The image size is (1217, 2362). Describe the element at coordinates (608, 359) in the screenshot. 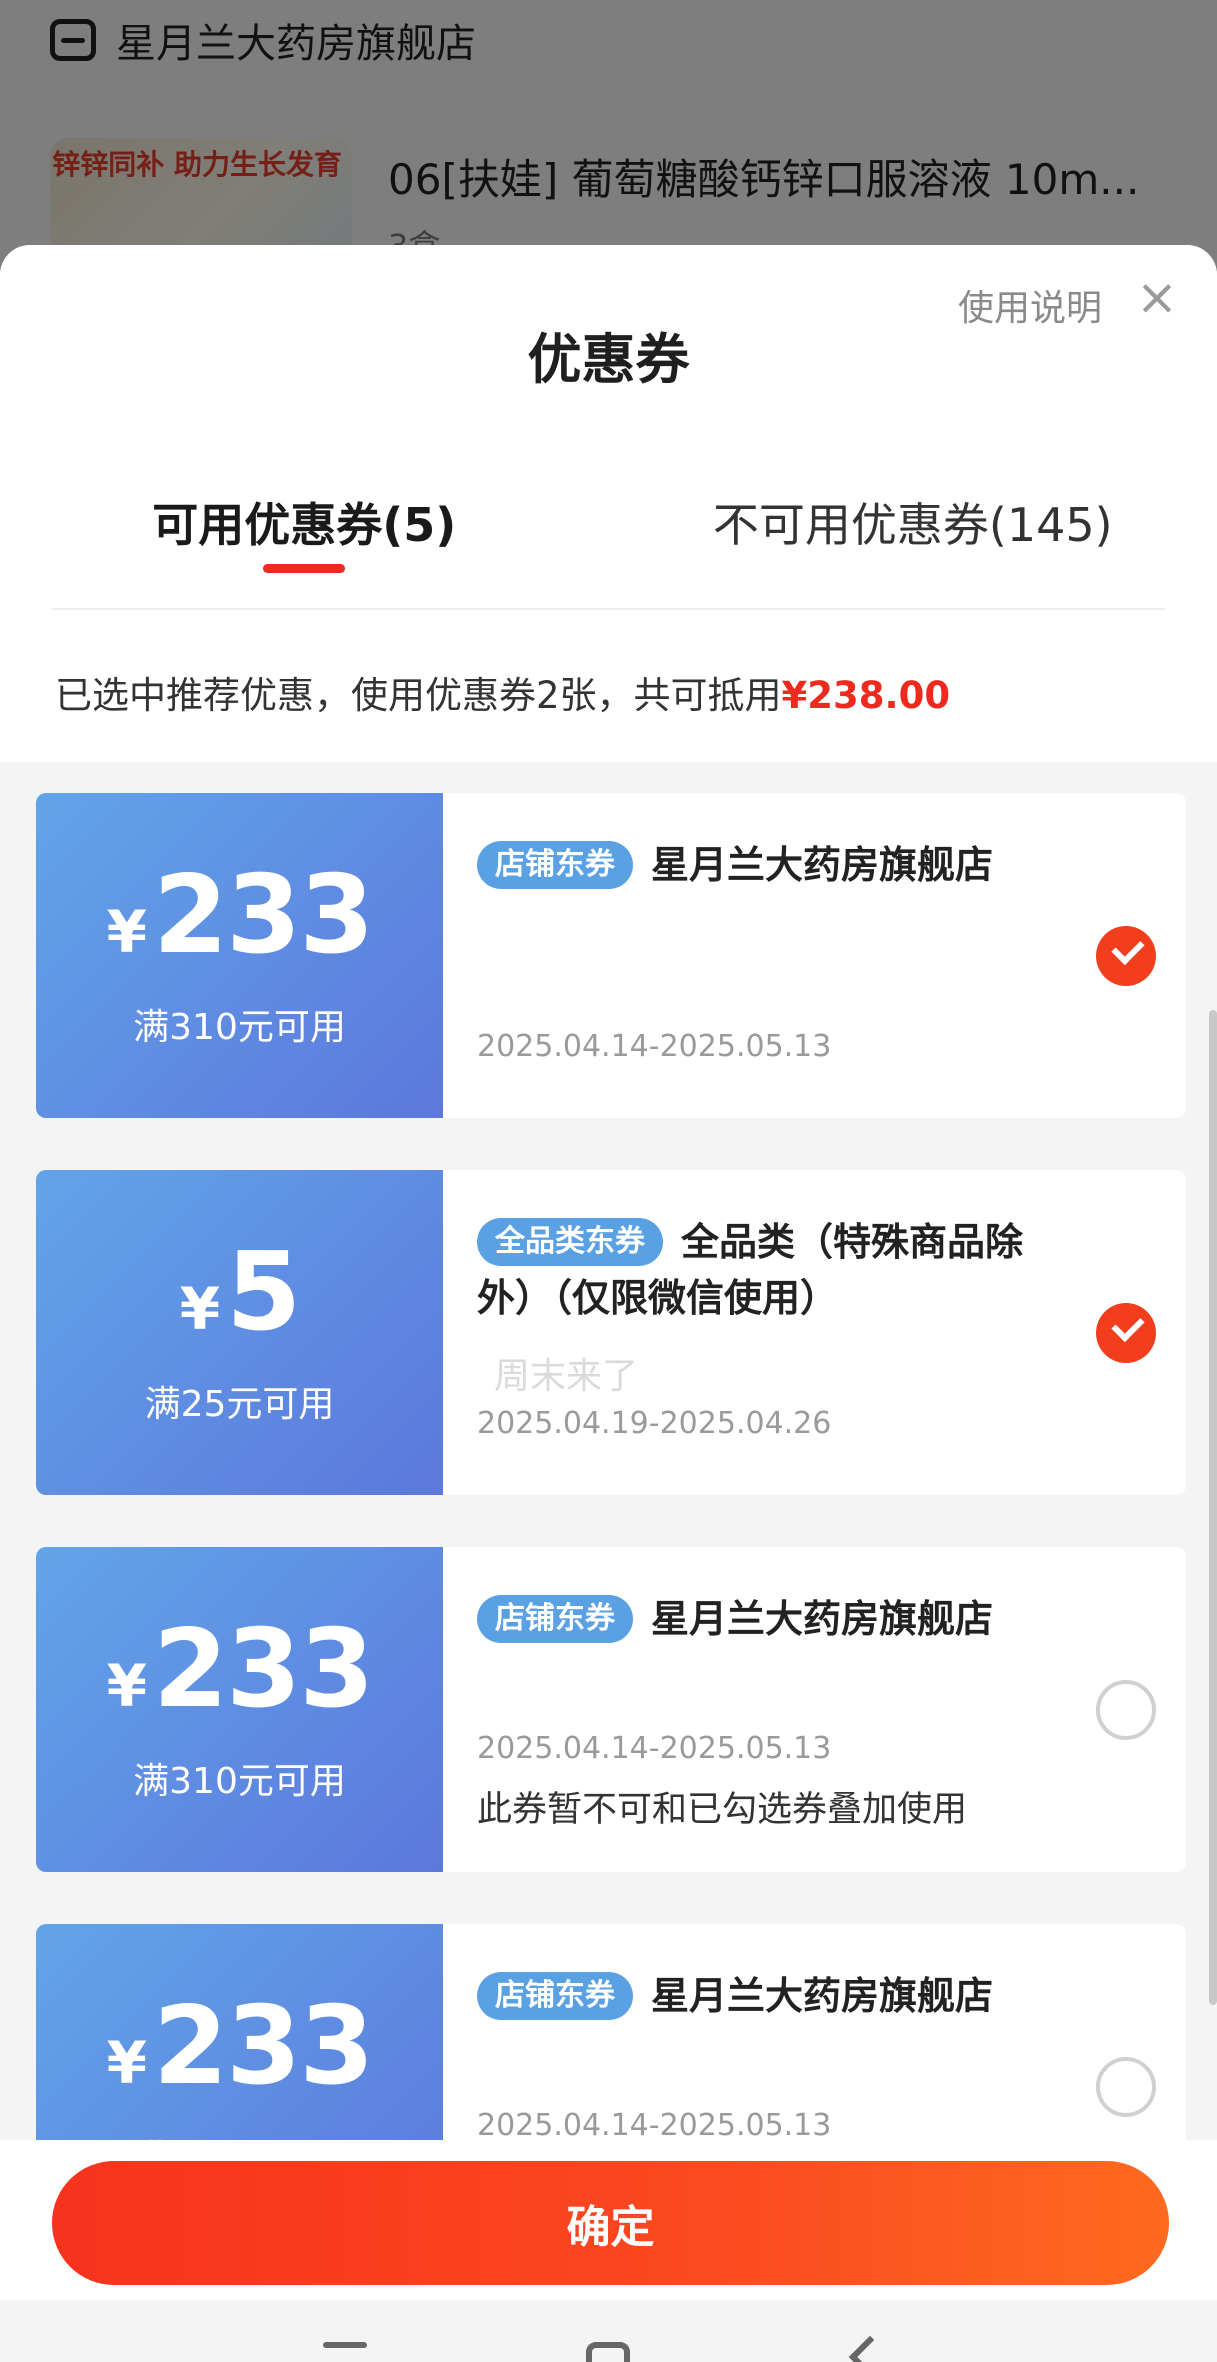

I see `sheet-title: 优惠券` at that location.